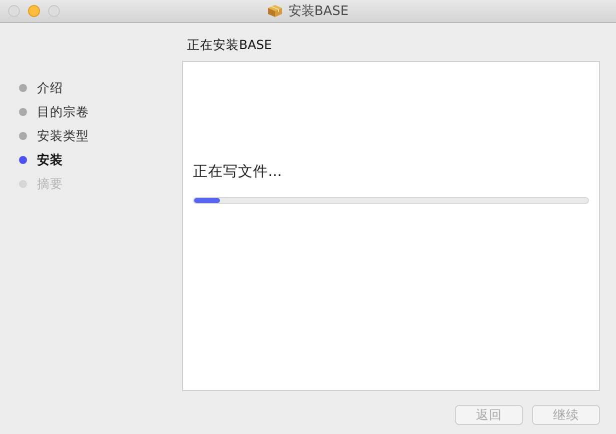  What do you see at coordinates (275, 11) in the screenshot?
I see `package-icon` at bounding box center [275, 11].